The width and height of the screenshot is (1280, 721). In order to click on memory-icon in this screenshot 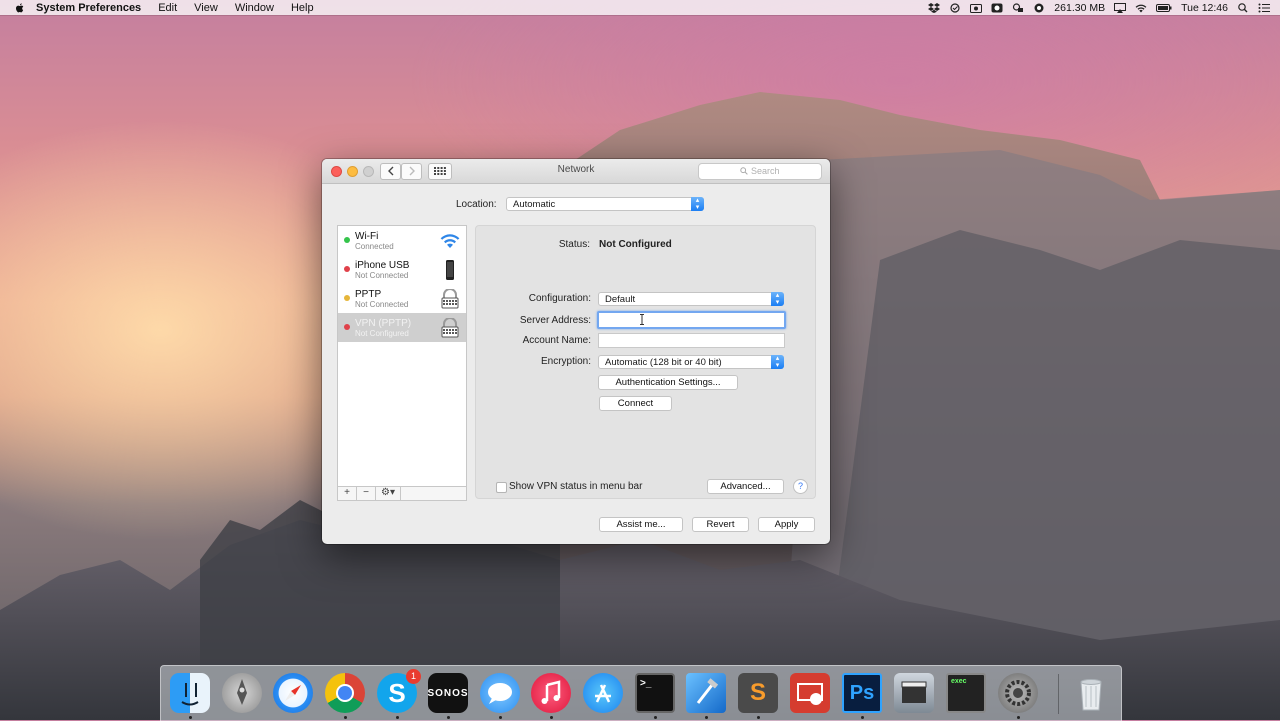, I will do `click(1039, 8)`.